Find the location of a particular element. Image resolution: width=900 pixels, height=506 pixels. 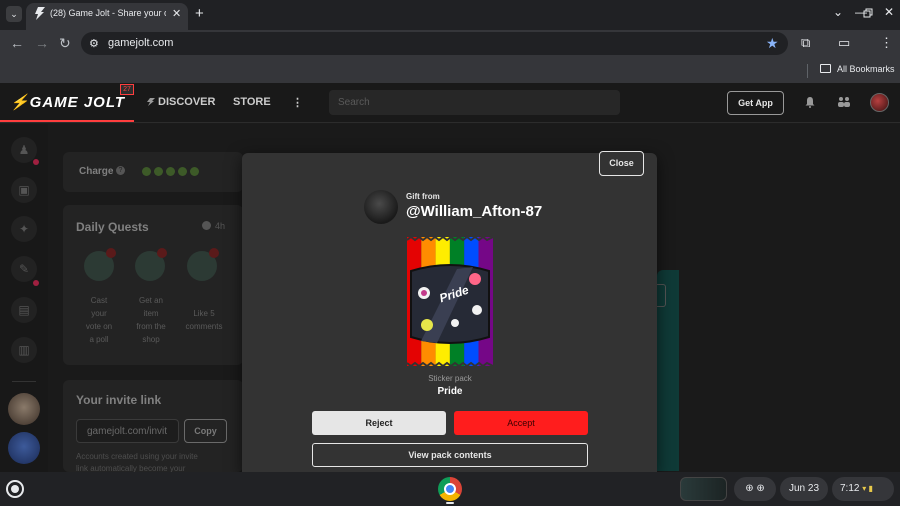

bell-icon is located at coordinates (810, 102).